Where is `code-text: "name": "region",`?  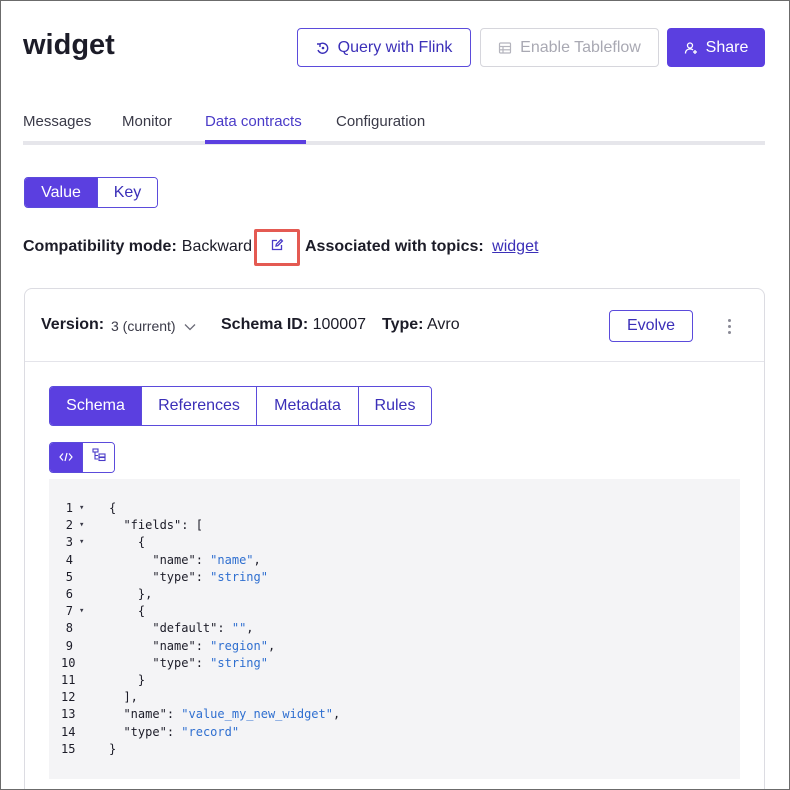
code-text: "name": "region", is located at coordinates (214, 645).